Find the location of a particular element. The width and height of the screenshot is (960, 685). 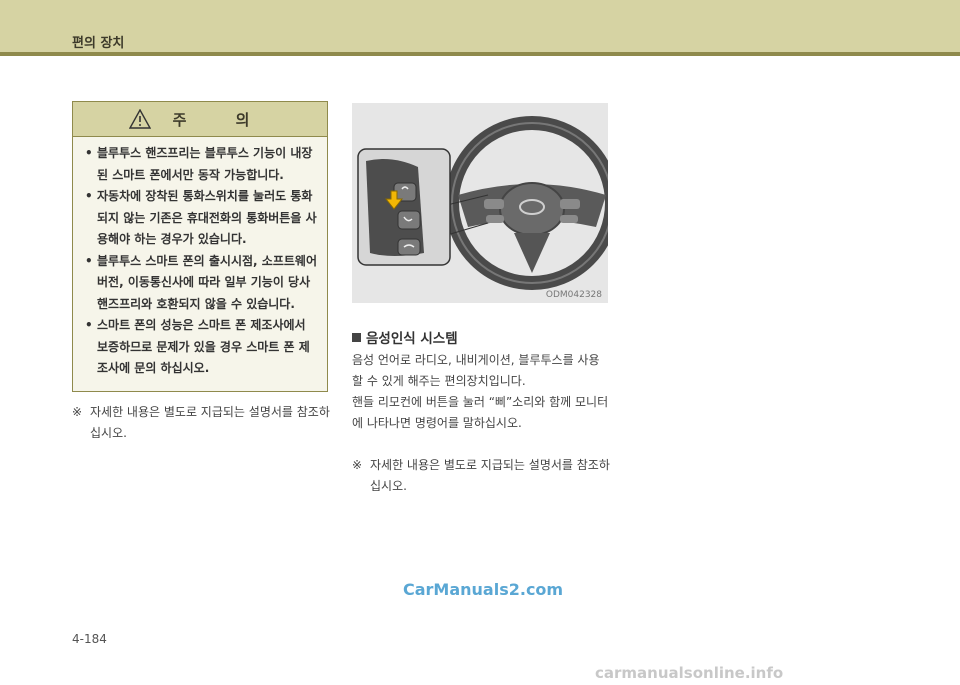

header-rule is located at coordinates (480, 54).